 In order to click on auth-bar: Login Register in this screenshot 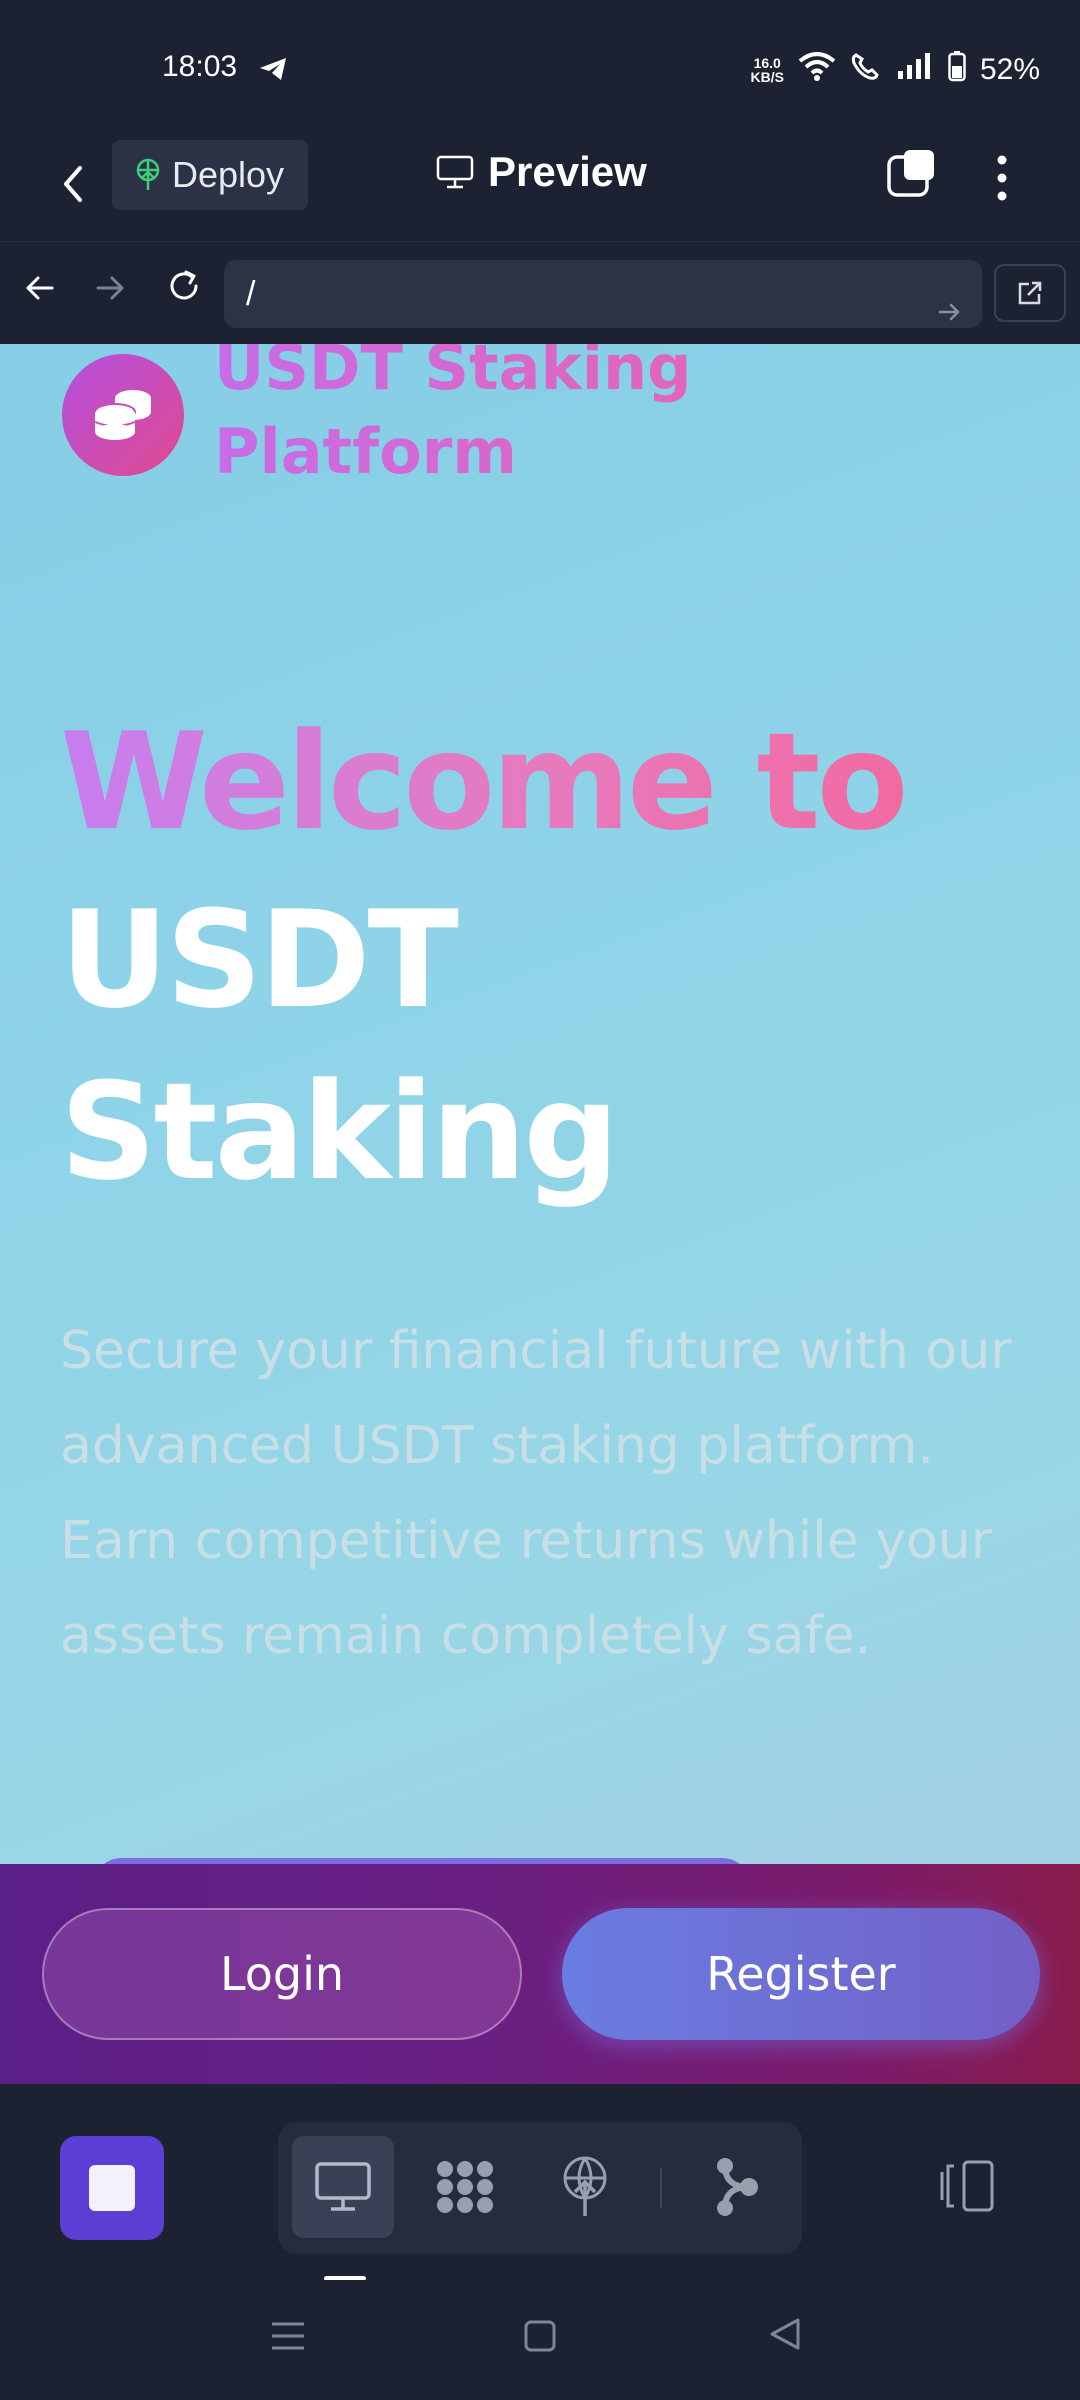, I will do `click(540, 1974)`.